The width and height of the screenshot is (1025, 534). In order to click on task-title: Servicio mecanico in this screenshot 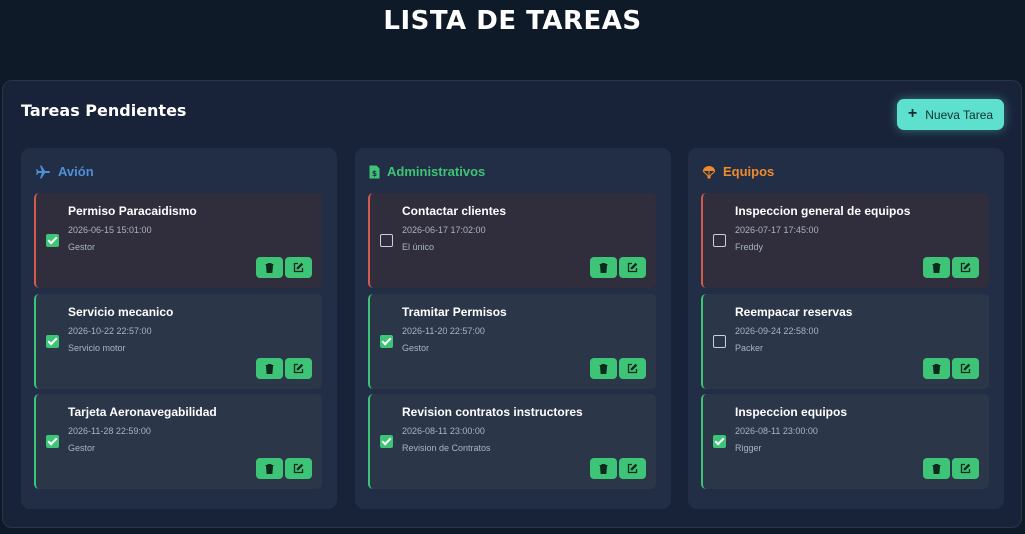, I will do `click(121, 312)`.